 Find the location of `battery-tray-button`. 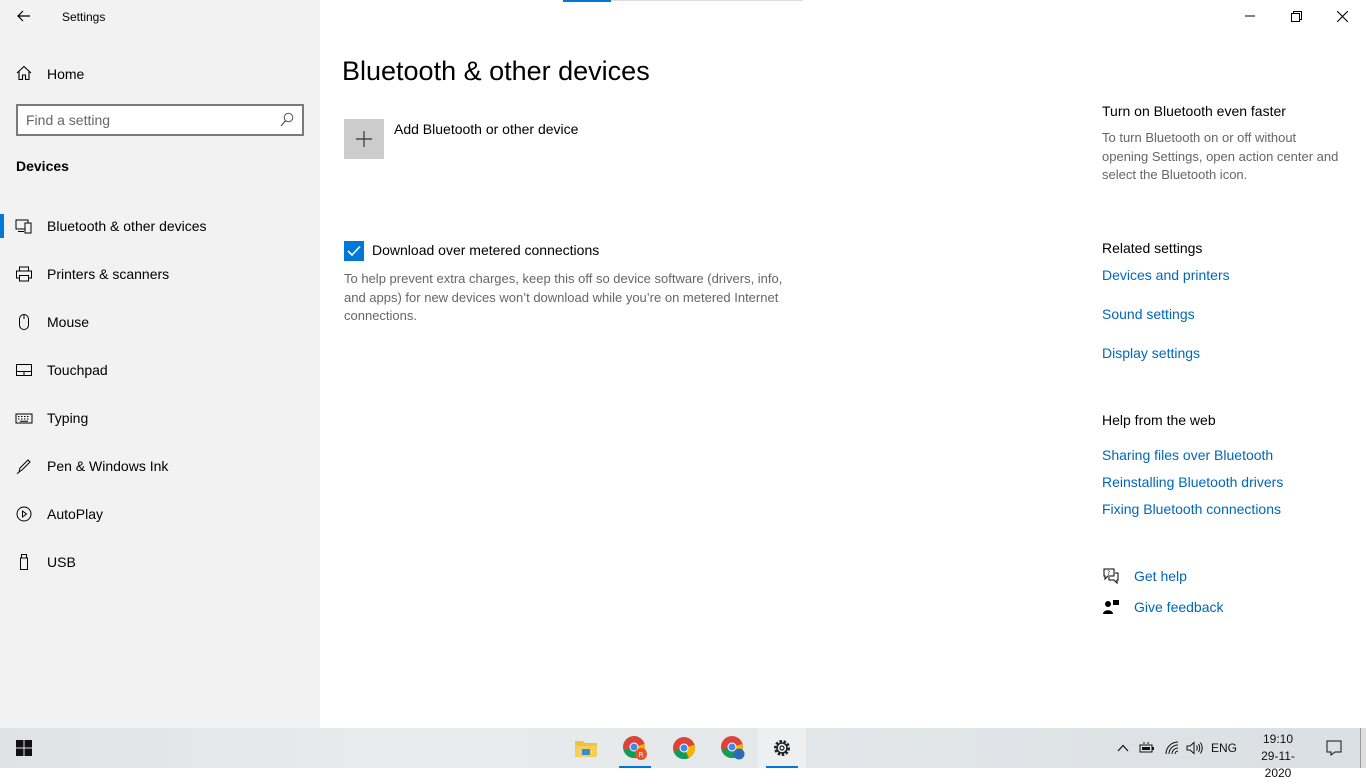

battery-tray-button is located at coordinates (1147, 748).